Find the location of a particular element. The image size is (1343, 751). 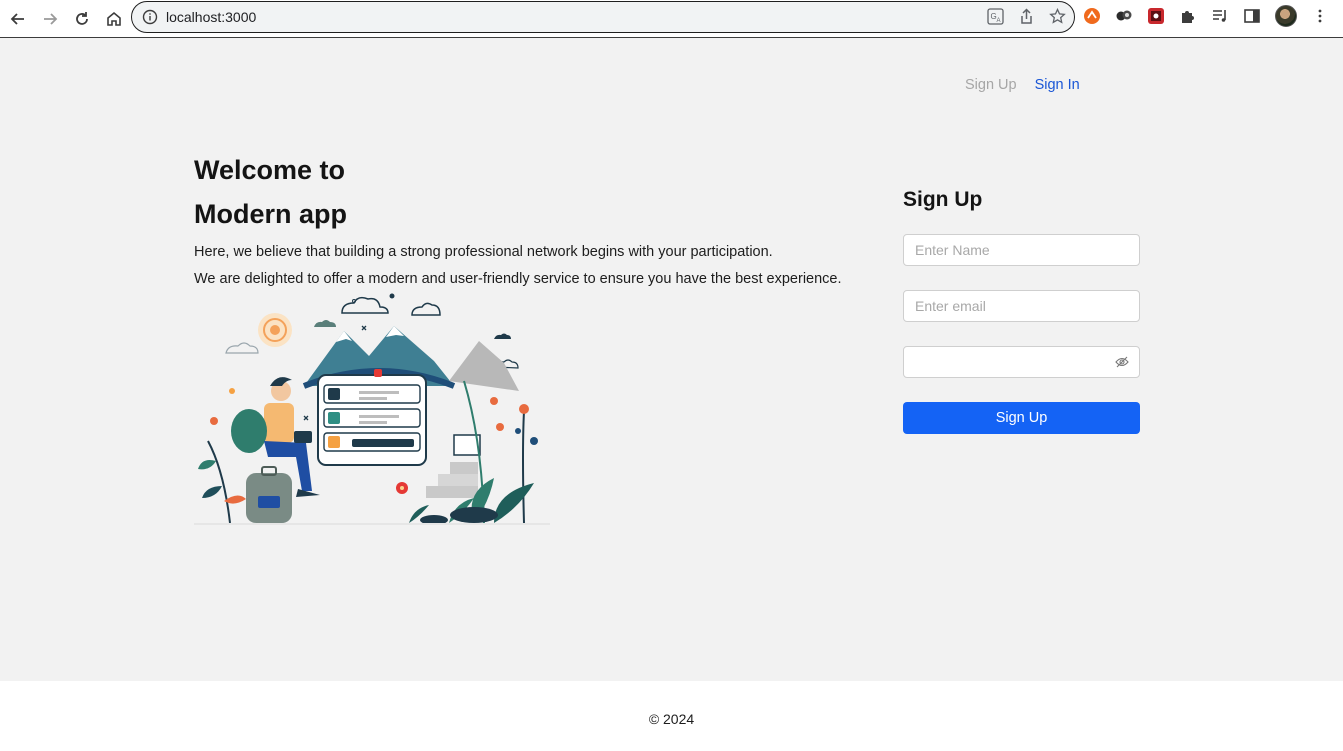

signup-form: Sign Up Sign Up is located at coordinates (1021, 311).